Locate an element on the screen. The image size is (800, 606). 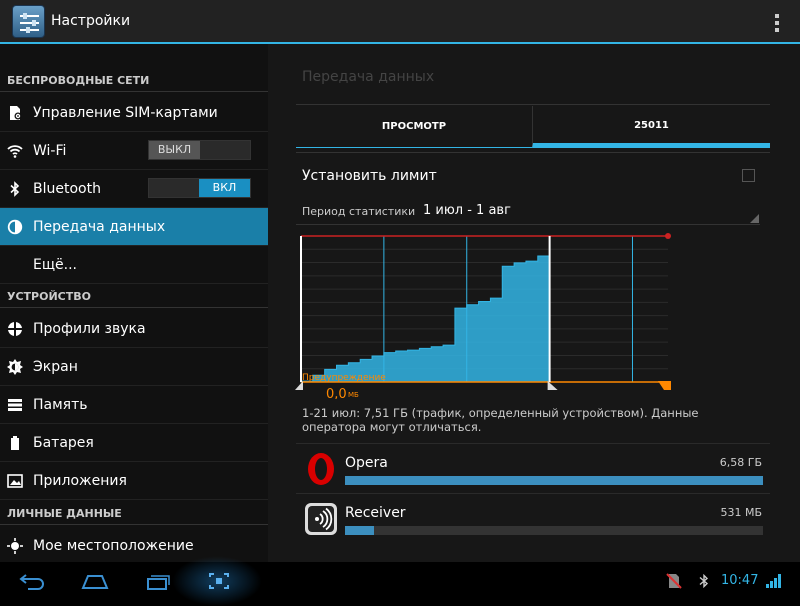
app-usage-size: 6,58 ГБ is located at coordinates (740, 462).